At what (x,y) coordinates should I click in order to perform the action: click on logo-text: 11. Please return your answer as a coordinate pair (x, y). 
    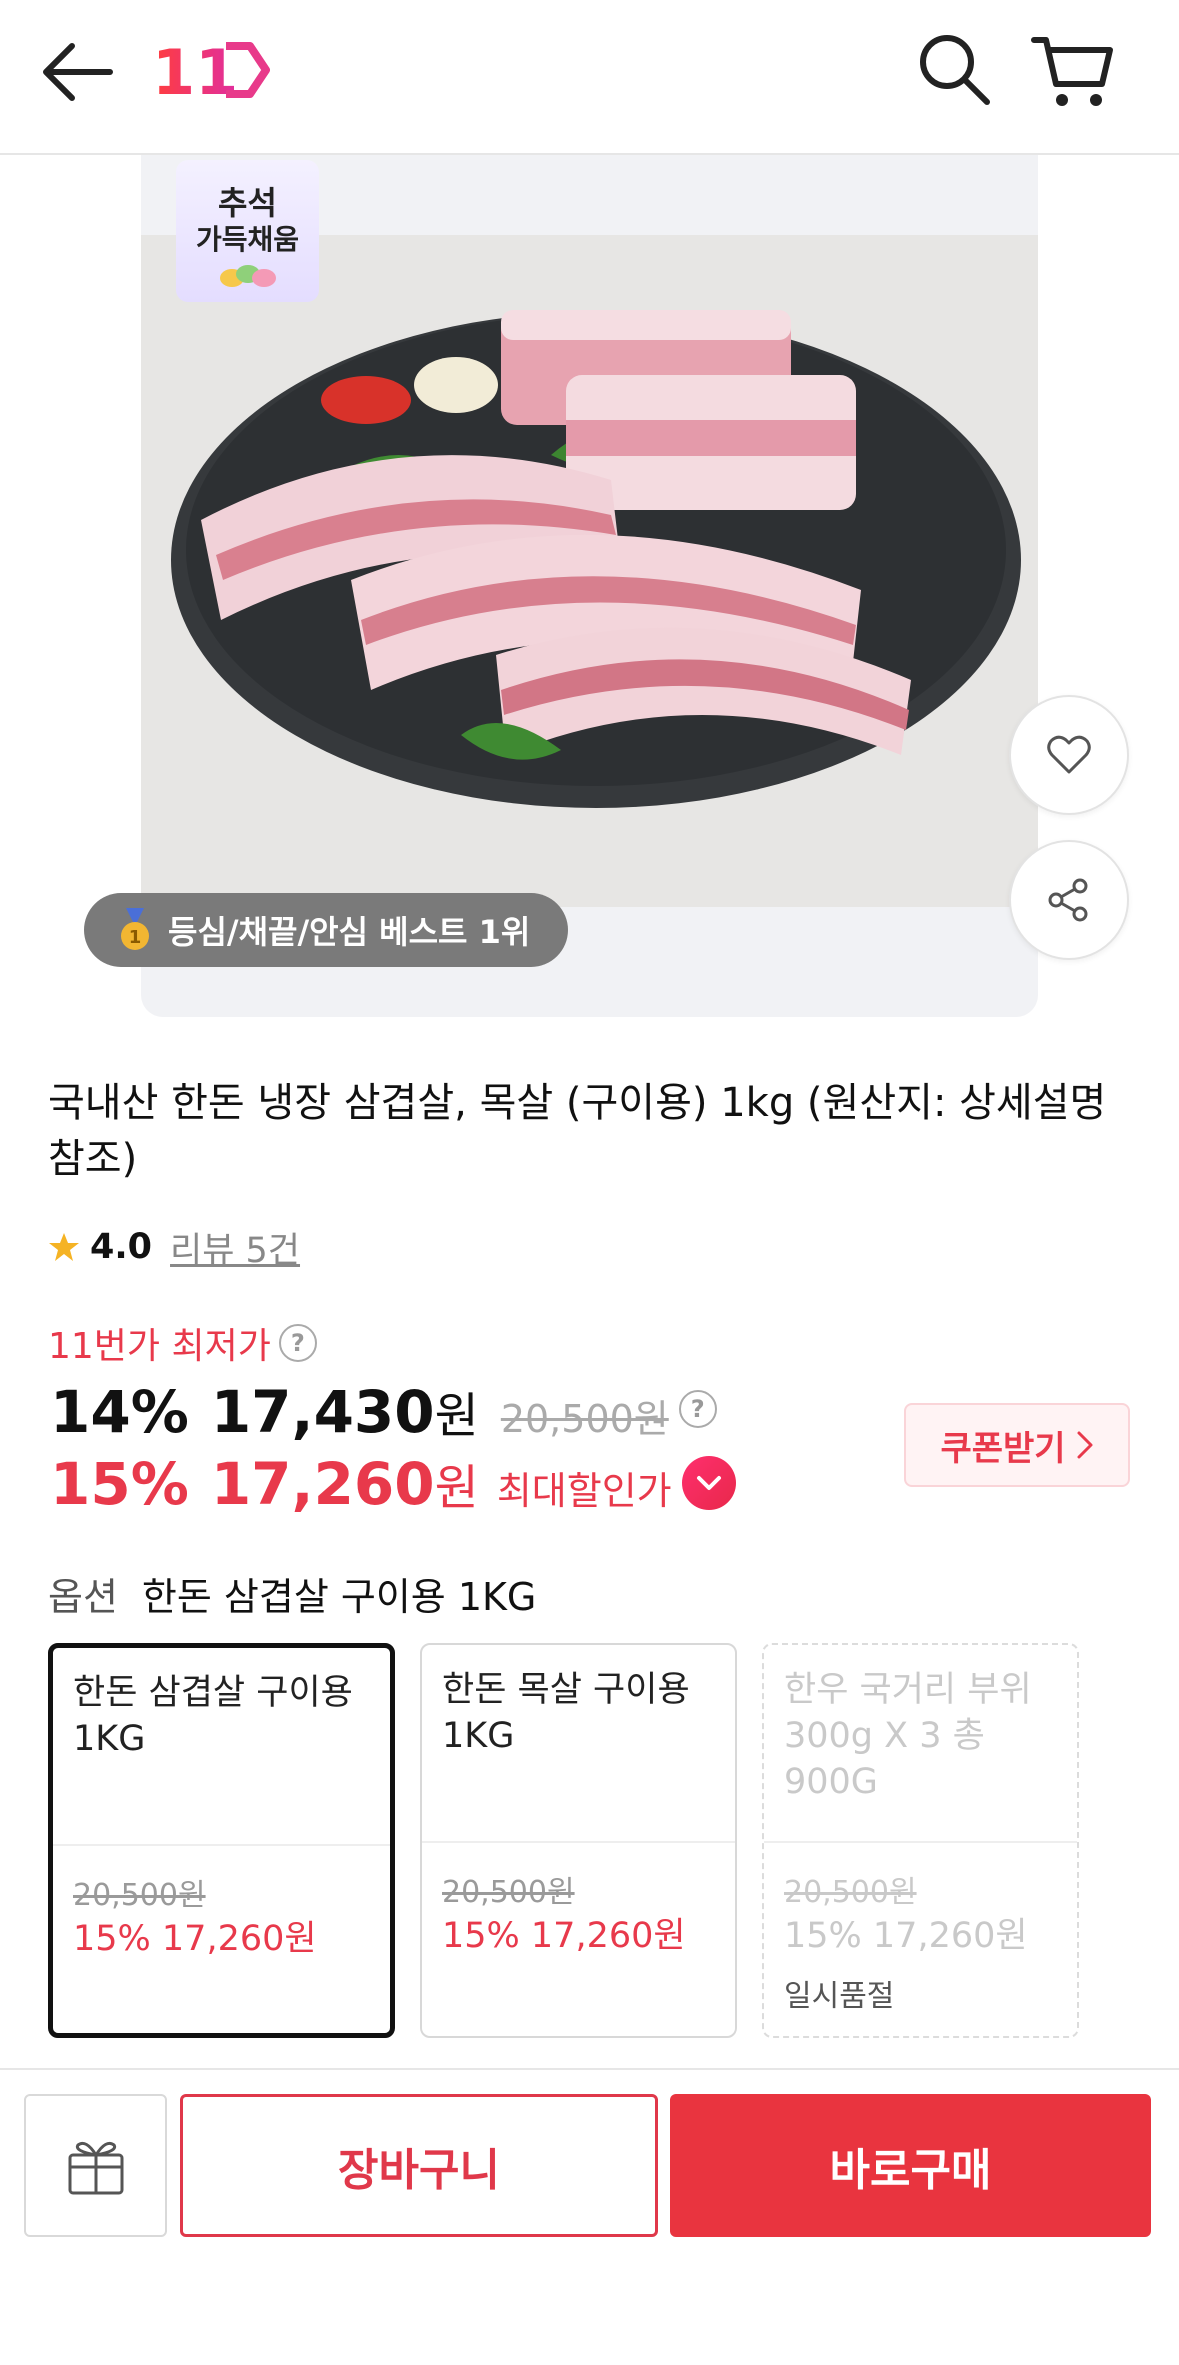
    Looking at the image, I should click on (195, 70).